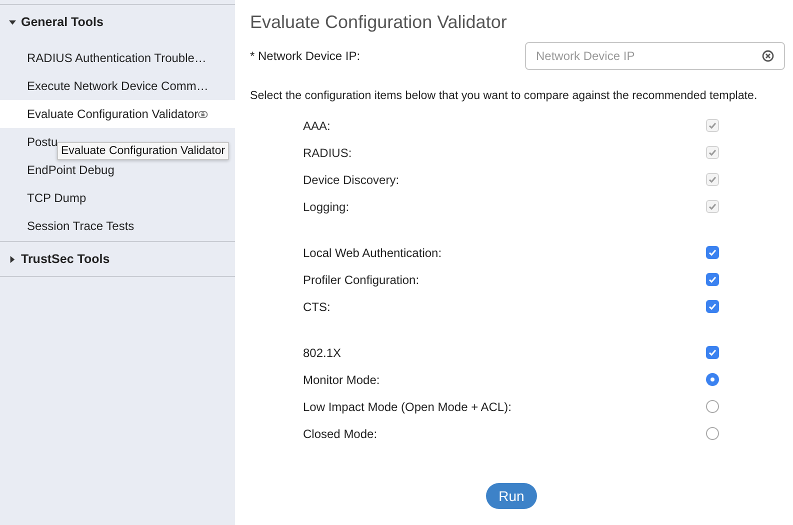 The height and width of the screenshot is (525, 793). Describe the element at coordinates (512, 496) in the screenshot. I see `run-button: Run` at that location.